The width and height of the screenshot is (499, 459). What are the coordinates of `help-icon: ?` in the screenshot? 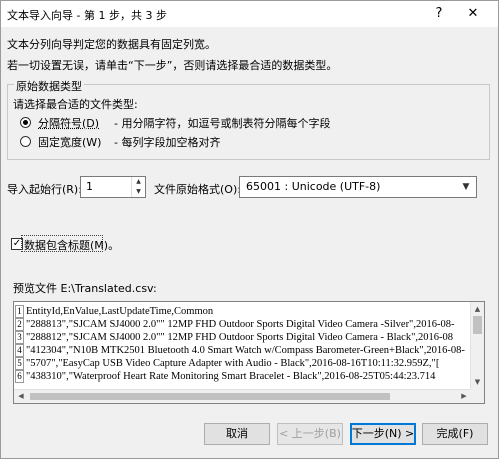 It's located at (439, 14).